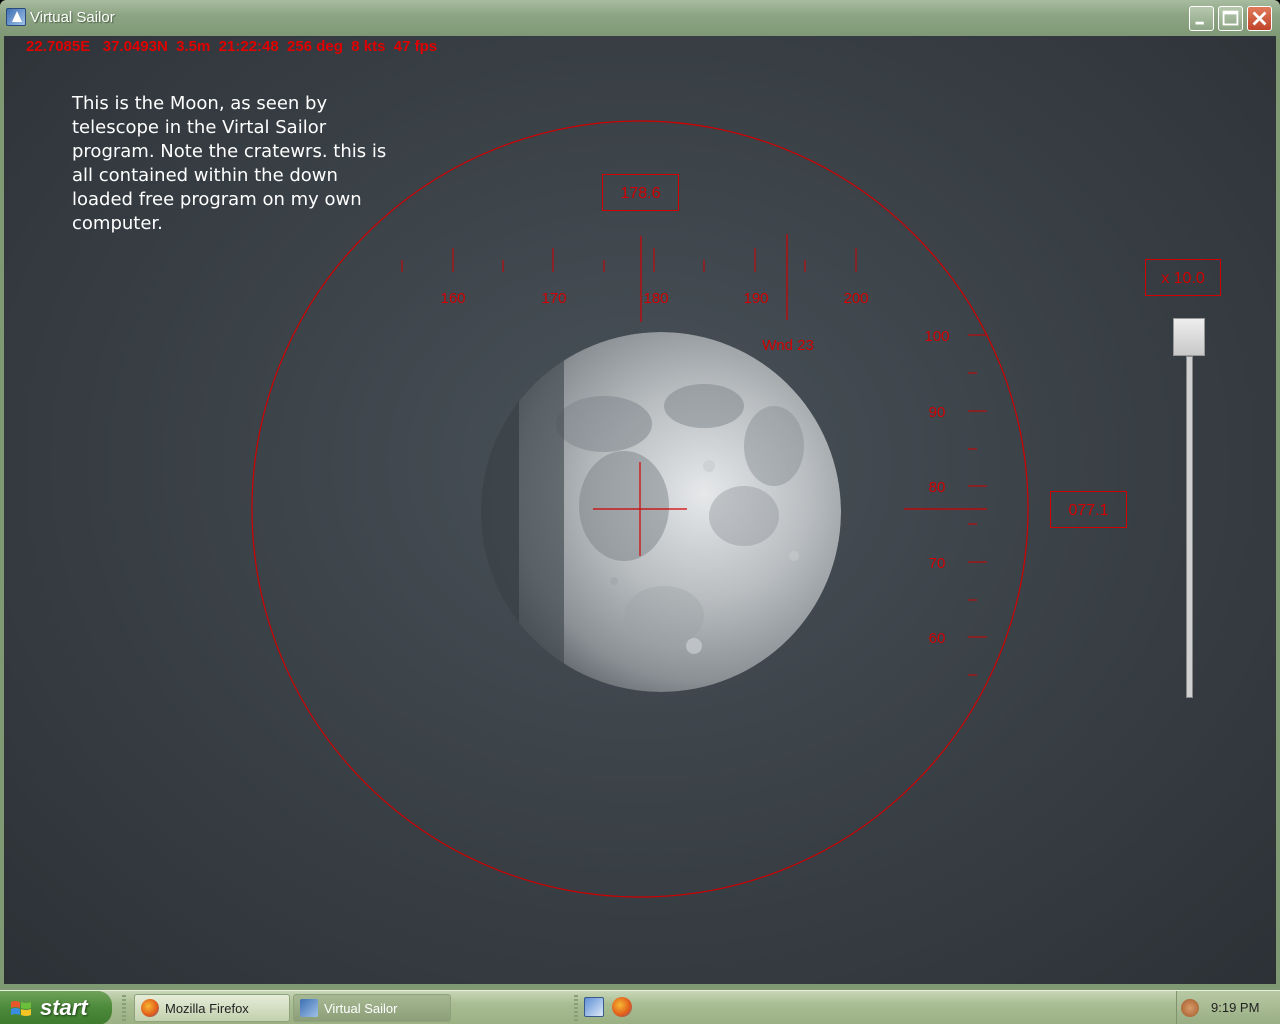 The width and height of the screenshot is (1280, 1024). What do you see at coordinates (452, 298) in the screenshot?
I see `heading-tick-label: 160` at bounding box center [452, 298].